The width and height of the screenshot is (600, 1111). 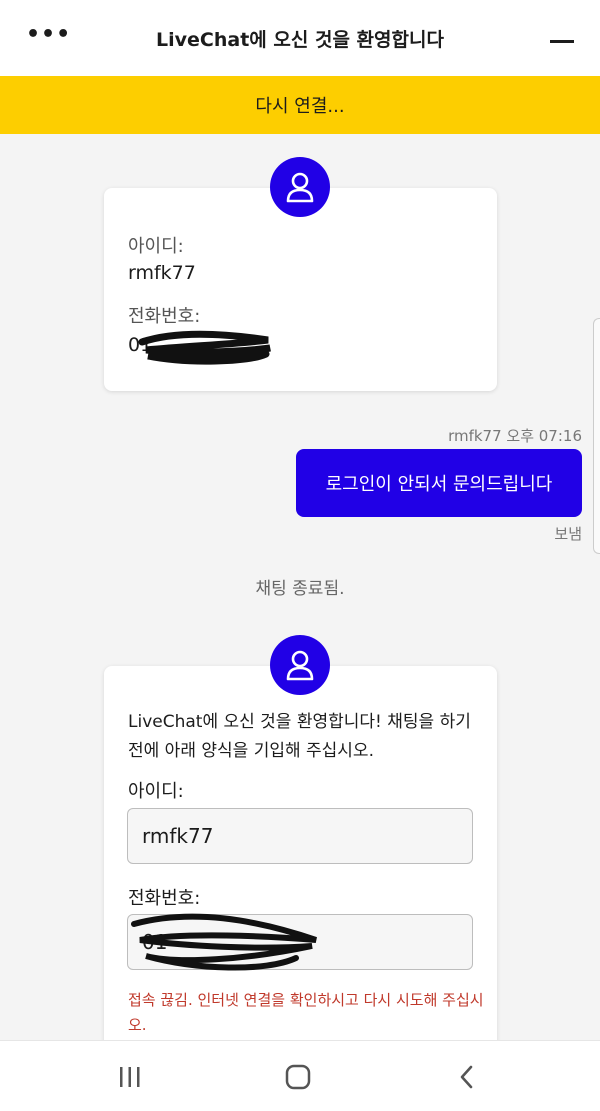 I want to click on user-info-card: 아이디: rmfk77 전화번호: 01, so click(x=300, y=289).